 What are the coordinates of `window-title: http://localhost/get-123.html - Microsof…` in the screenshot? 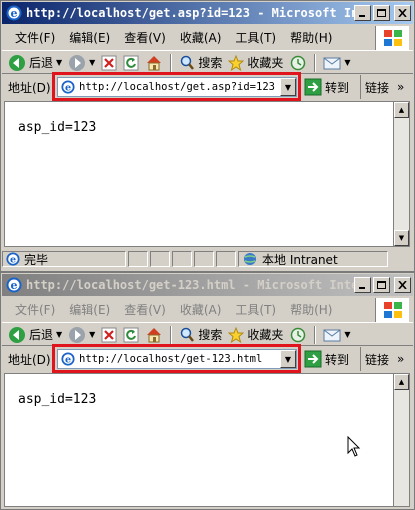 It's located at (193, 285).